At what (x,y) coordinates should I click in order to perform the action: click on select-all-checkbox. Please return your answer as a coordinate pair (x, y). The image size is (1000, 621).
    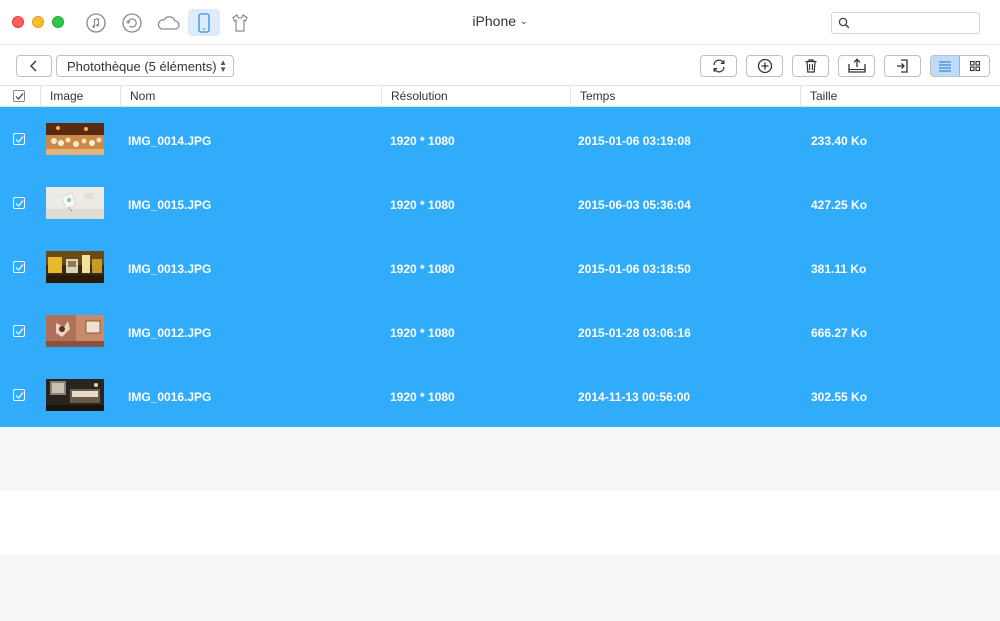
    Looking at the image, I should click on (19, 96).